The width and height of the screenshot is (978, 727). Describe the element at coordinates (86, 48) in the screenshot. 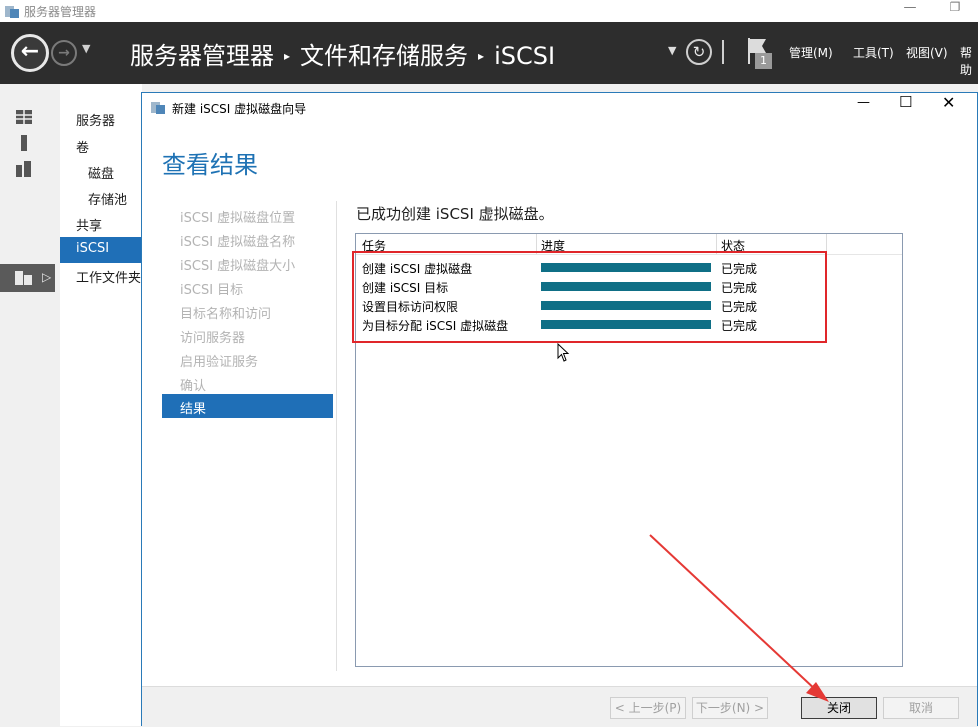

I see `history-dropdown-icon: ▼` at that location.